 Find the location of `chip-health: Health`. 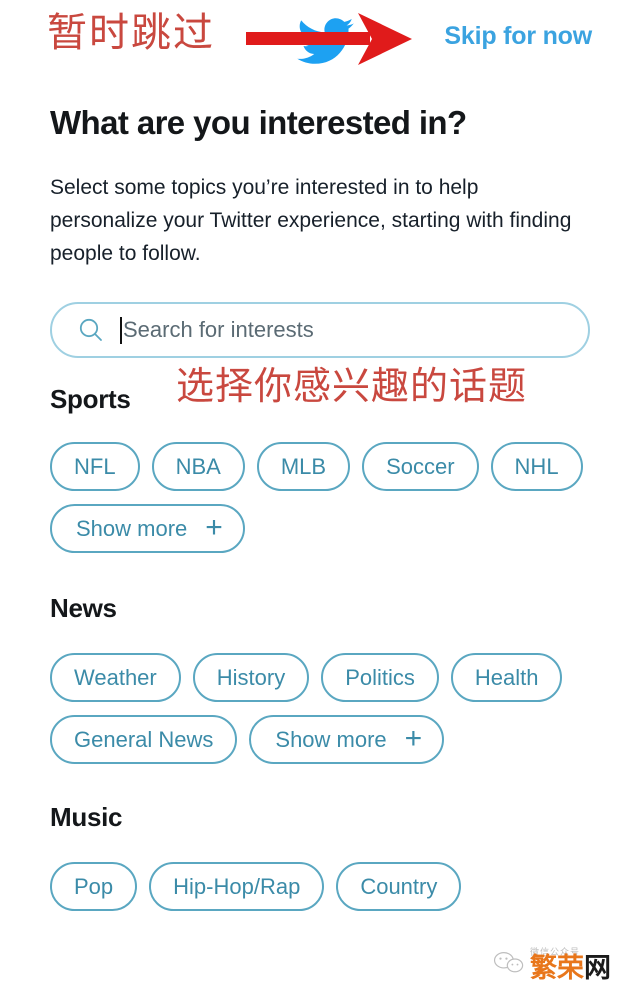

chip-health: Health is located at coordinates (506, 677).